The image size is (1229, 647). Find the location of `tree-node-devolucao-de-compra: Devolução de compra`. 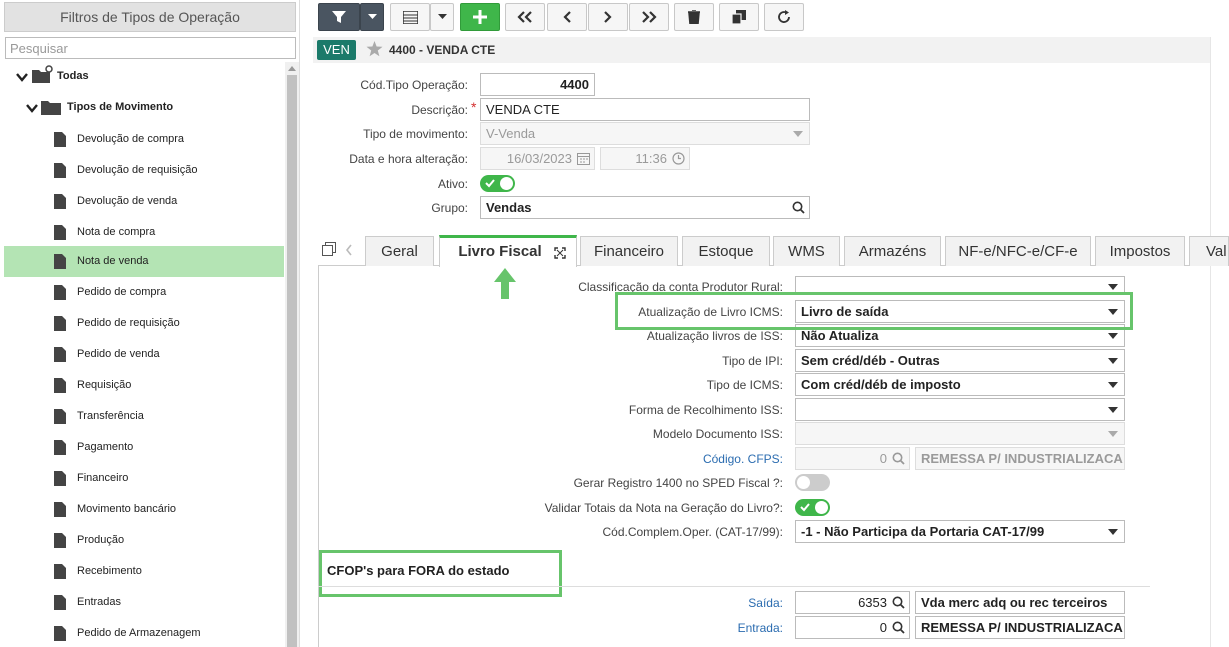

tree-node-devolucao-de-compra: Devolução de compra is located at coordinates (144, 139).